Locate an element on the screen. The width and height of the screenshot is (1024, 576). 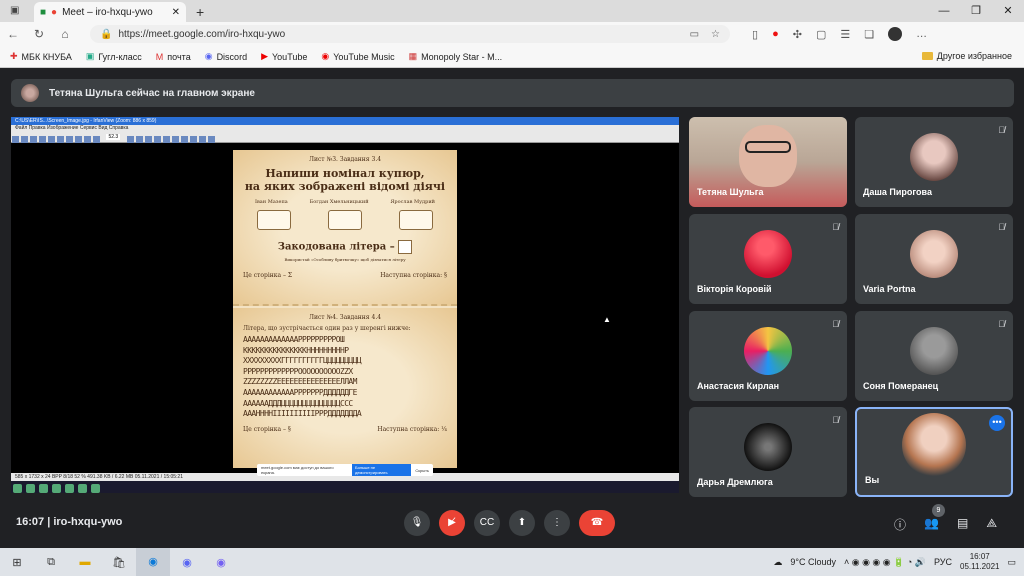
page-header: Лист №3. Завдання 3.4 is located at coordinates (345, 159).